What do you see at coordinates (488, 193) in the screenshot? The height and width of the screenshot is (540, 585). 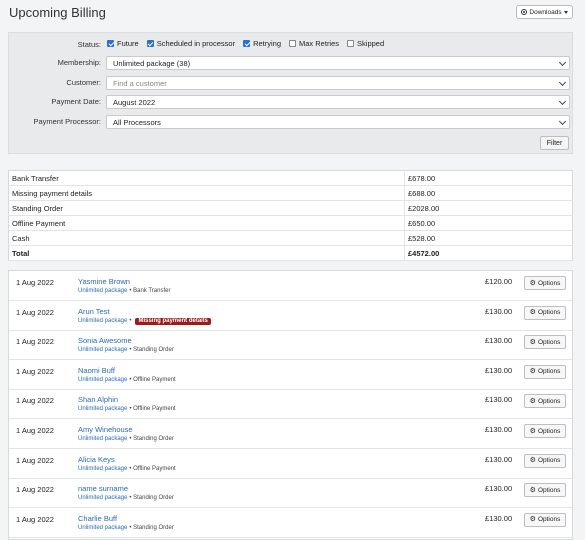 I see `summary-value: £688.00` at bounding box center [488, 193].